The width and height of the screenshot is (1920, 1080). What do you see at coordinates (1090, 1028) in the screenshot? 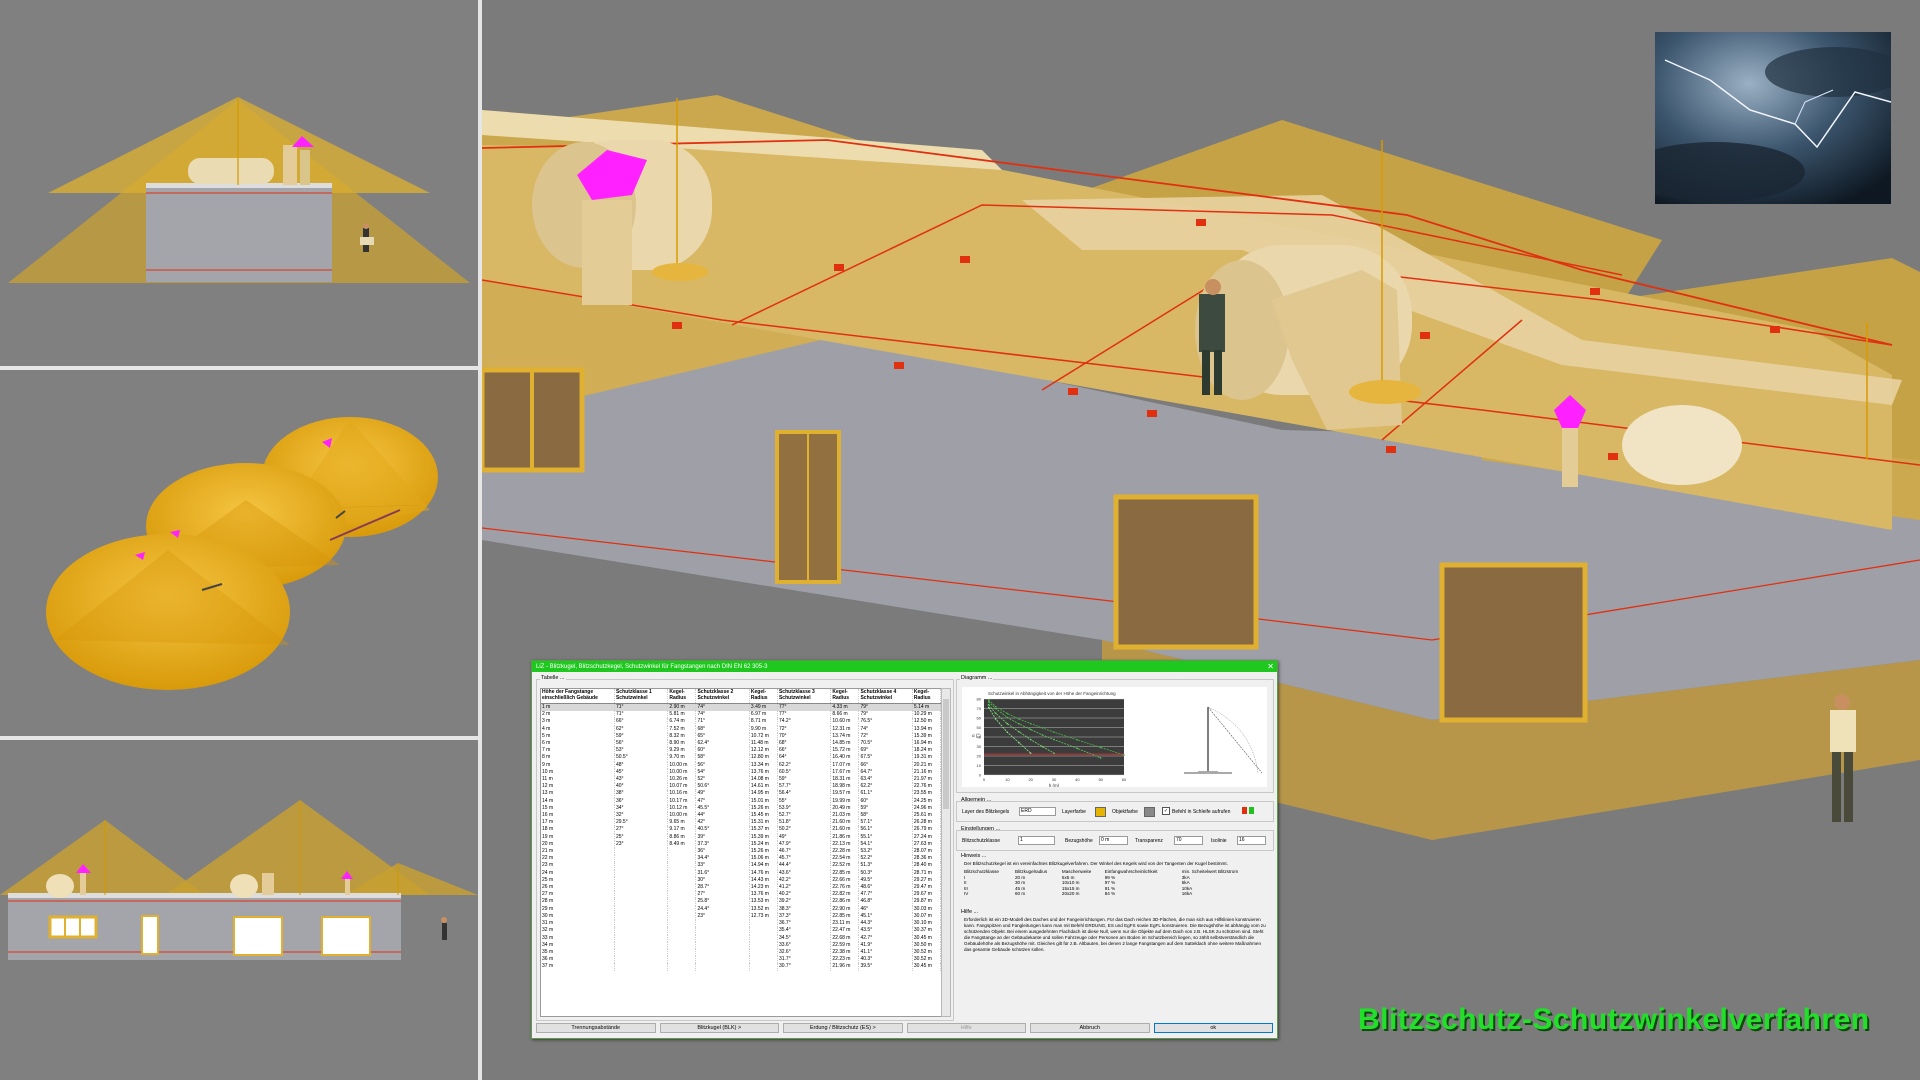
I see `cancel-button: Abbruch` at bounding box center [1090, 1028].